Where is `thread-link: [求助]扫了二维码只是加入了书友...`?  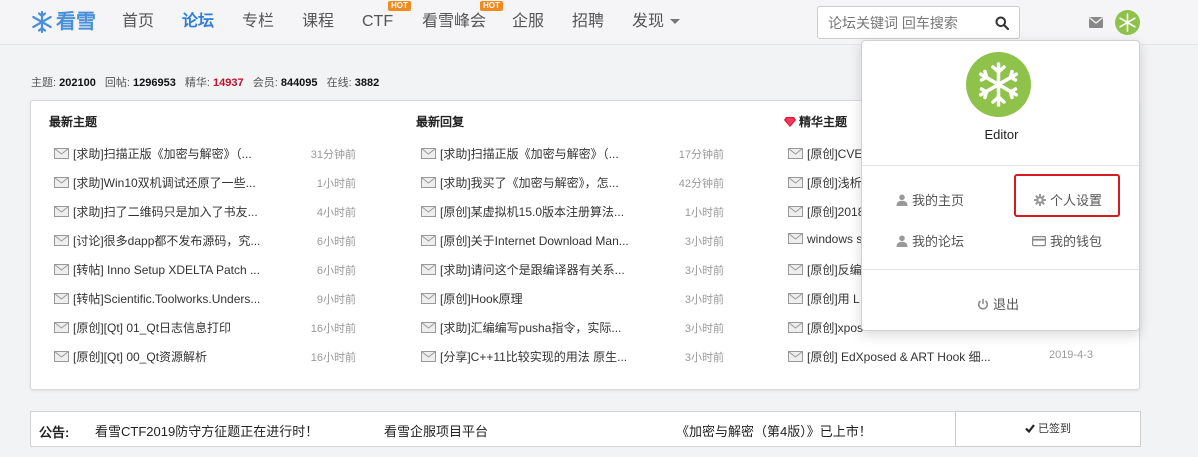 thread-link: [求助]扫了二维码只是加入了书友... is located at coordinates (164, 213).